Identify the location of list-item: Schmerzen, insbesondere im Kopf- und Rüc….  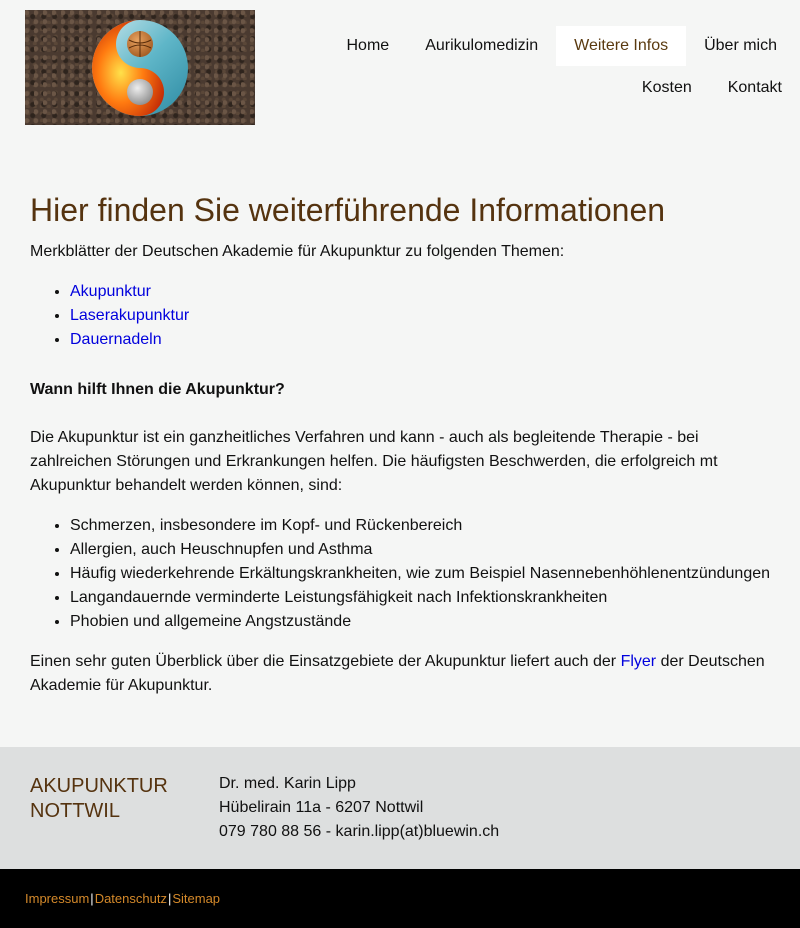
(420, 526).